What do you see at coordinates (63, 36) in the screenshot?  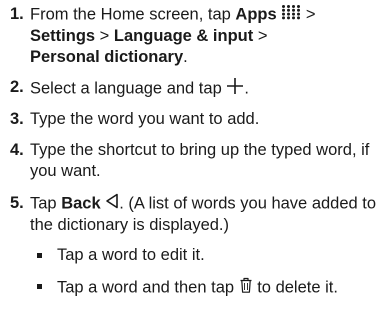 I see `settings-label: Settings` at bounding box center [63, 36].